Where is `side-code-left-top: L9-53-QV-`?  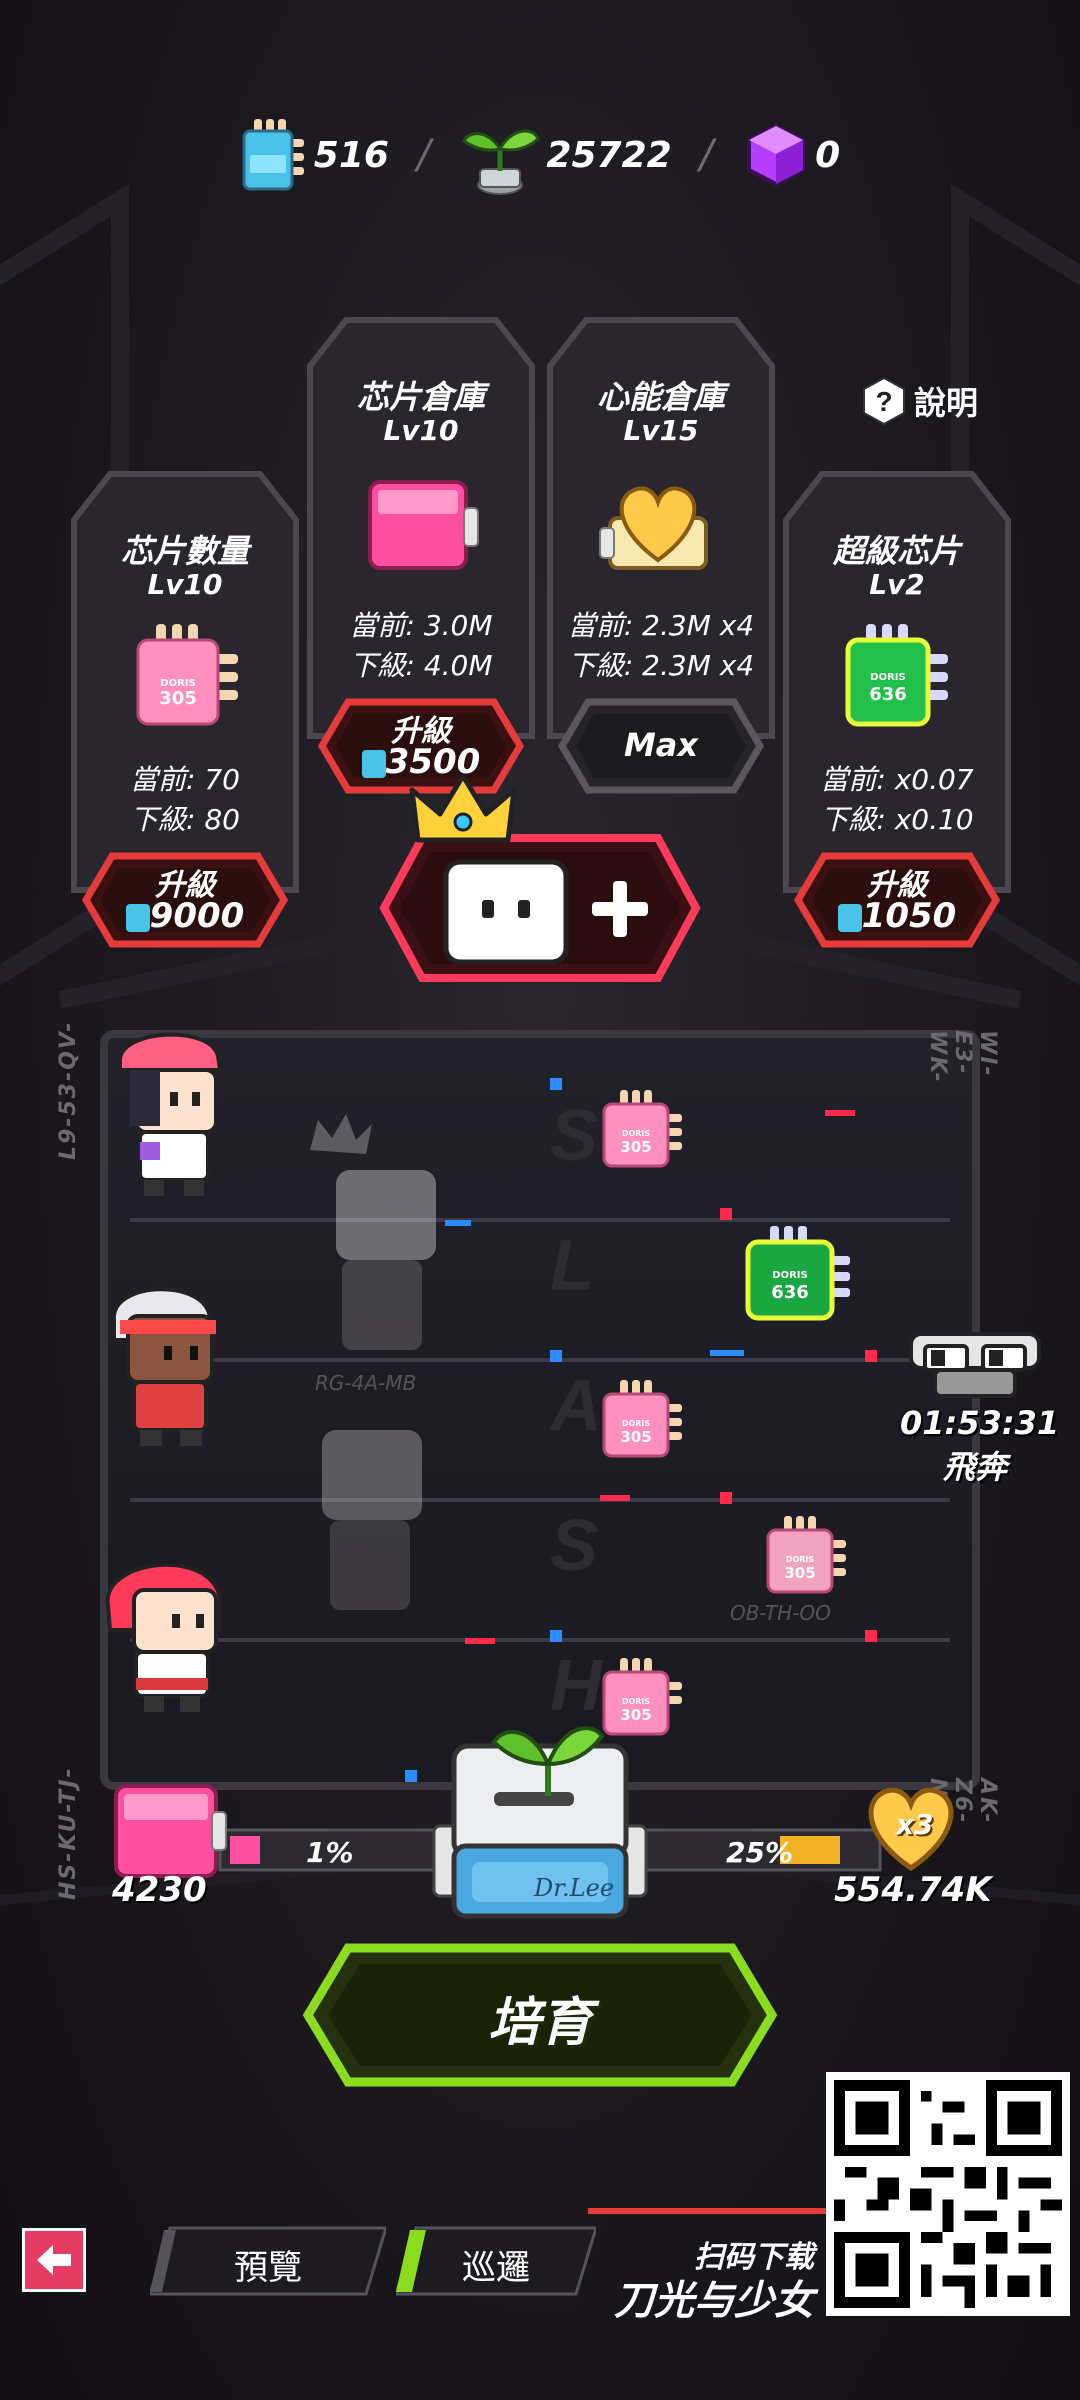
side-code-left-top: L9-53-QV- is located at coordinates (68, 1090).